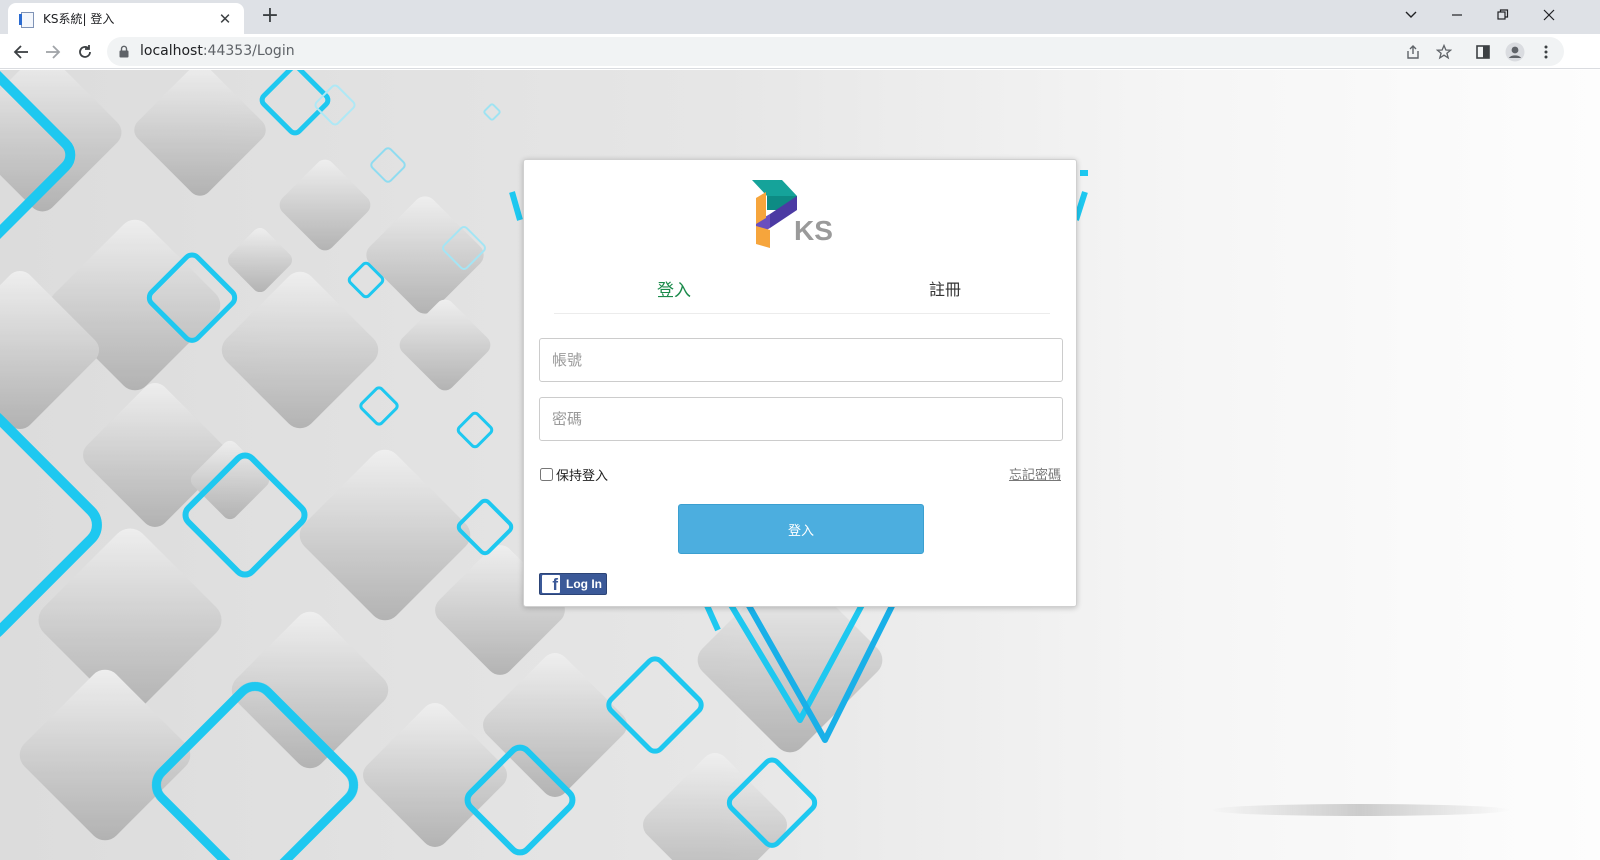  I want to click on reload-button, so click(85, 52).